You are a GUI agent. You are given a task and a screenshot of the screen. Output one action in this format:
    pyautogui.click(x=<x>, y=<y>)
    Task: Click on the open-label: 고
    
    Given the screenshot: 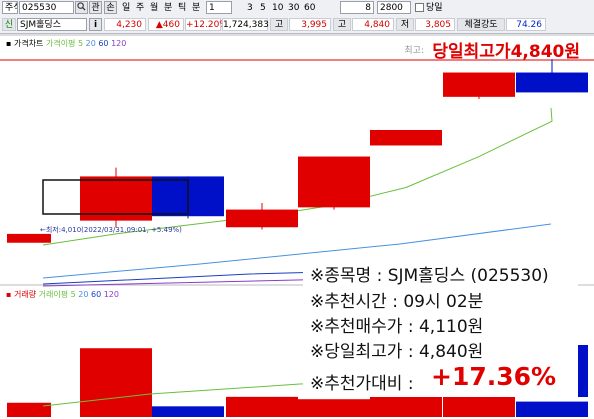 What is the action you would take?
    pyautogui.click(x=342, y=24)
    